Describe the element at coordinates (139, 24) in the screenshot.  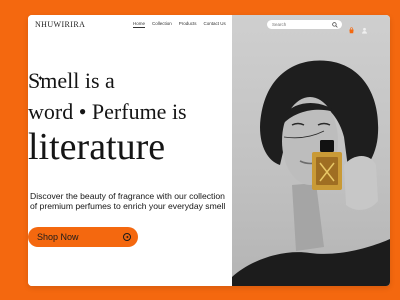
I see `nav-item-home: Home` at that location.